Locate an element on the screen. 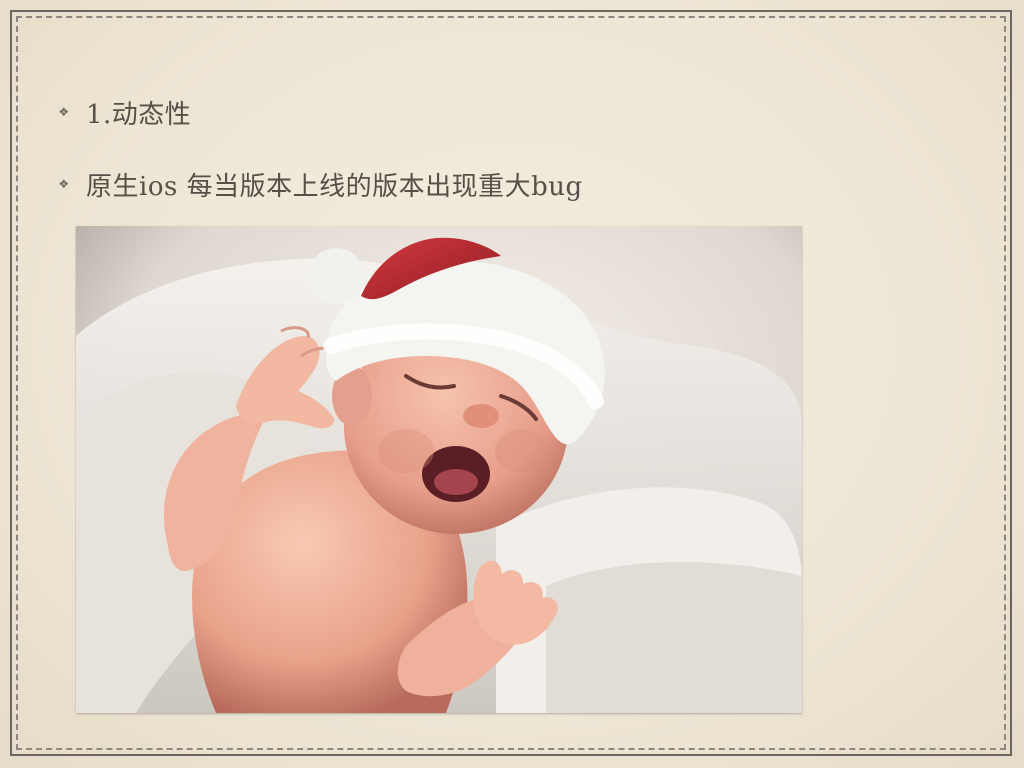 Image resolution: width=1024 pixels, height=768 pixels. bullet-item-1: ❖ 1.动态性 is located at coordinates (496, 112).